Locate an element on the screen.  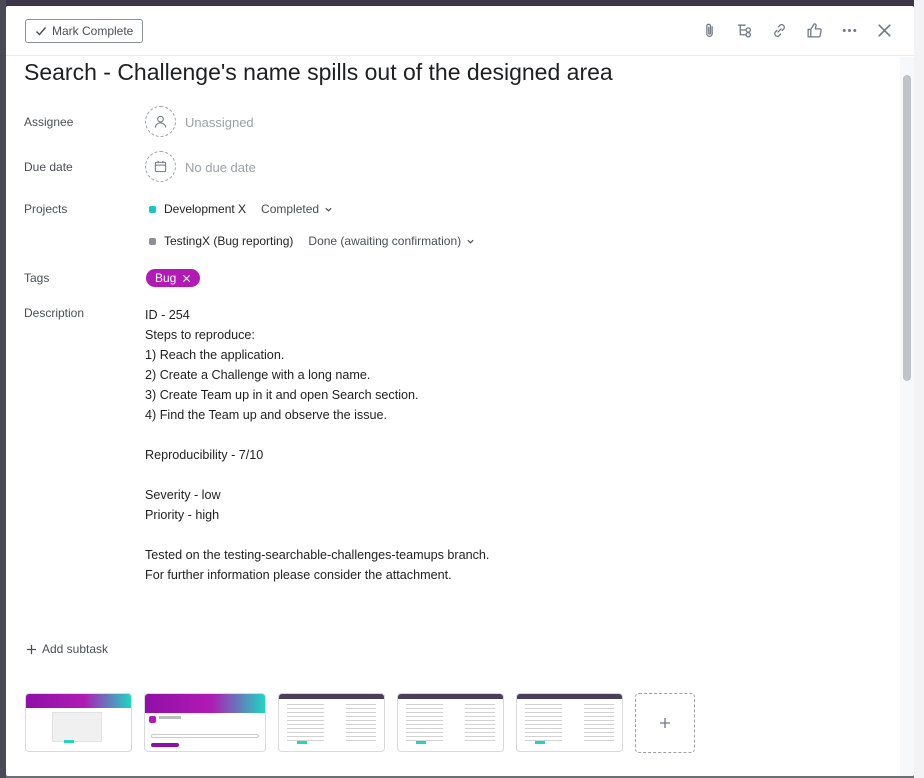
link-icon is located at coordinates (779, 30).